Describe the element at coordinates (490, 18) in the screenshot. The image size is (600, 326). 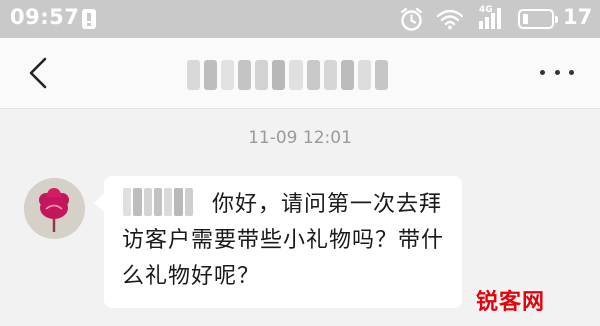
I see `signal-icon` at that location.